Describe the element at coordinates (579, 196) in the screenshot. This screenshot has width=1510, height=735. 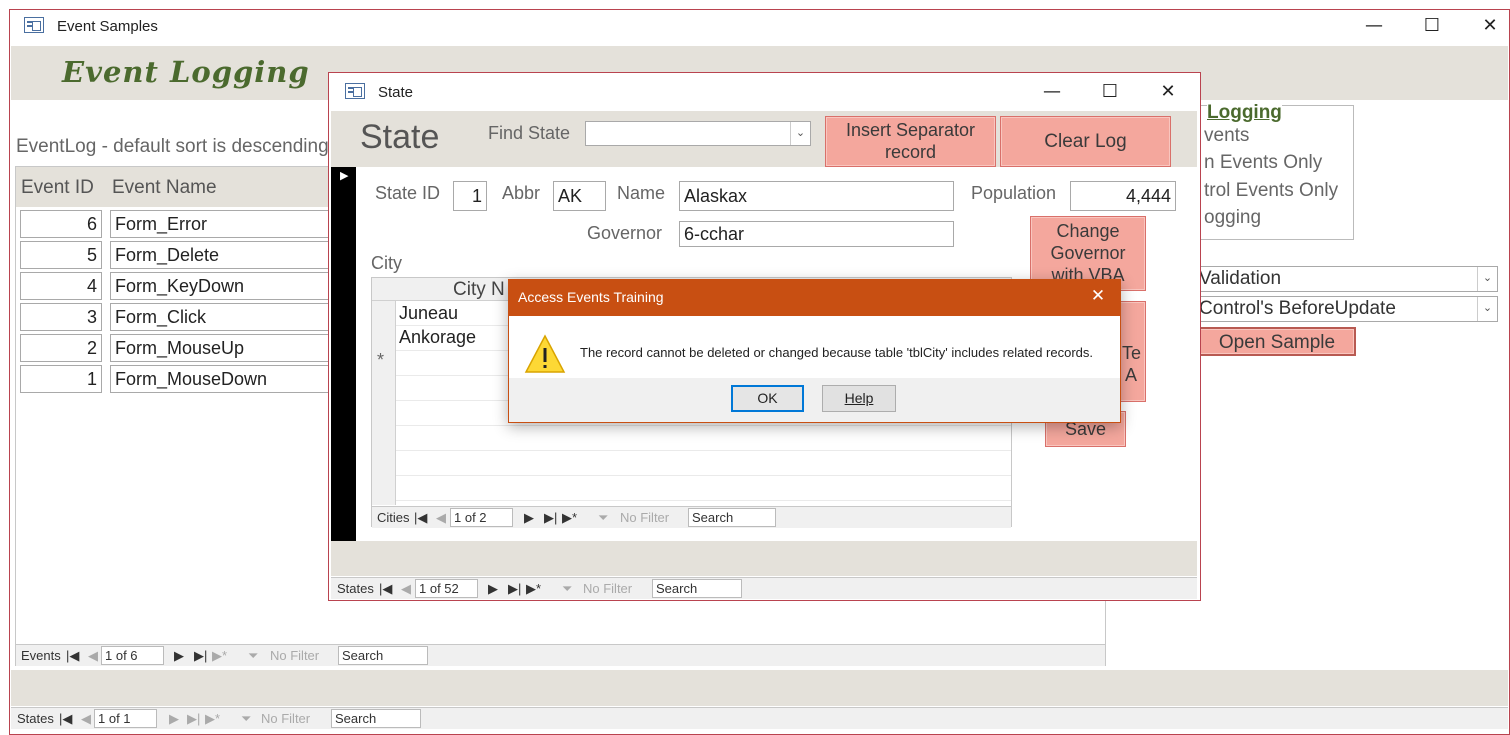
I see `abbr-field: AK` at that location.